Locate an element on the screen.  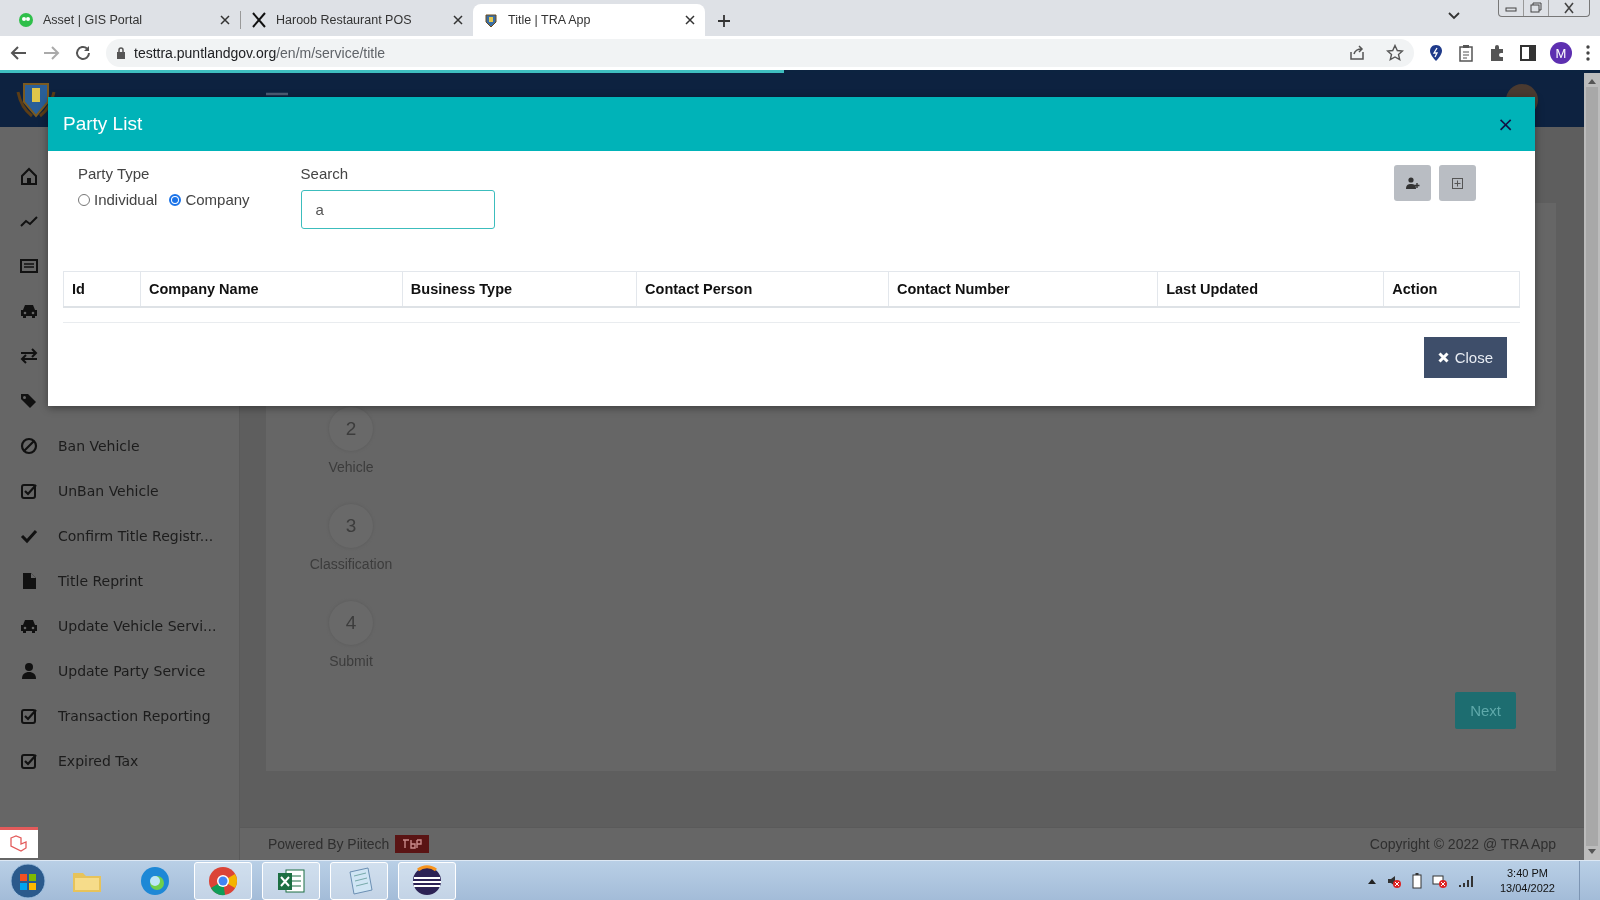
tray-expand-icon is located at coordinates (1371, 880).